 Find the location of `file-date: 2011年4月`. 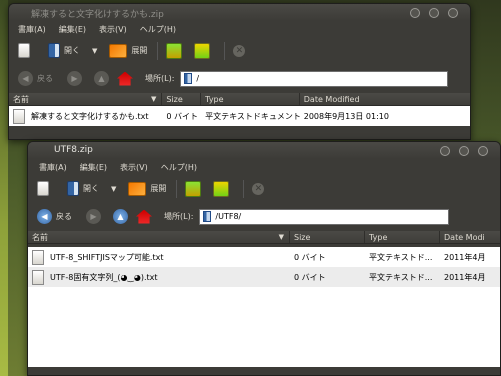

file-date: 2011年4月 is located at coordinates (465, 257).